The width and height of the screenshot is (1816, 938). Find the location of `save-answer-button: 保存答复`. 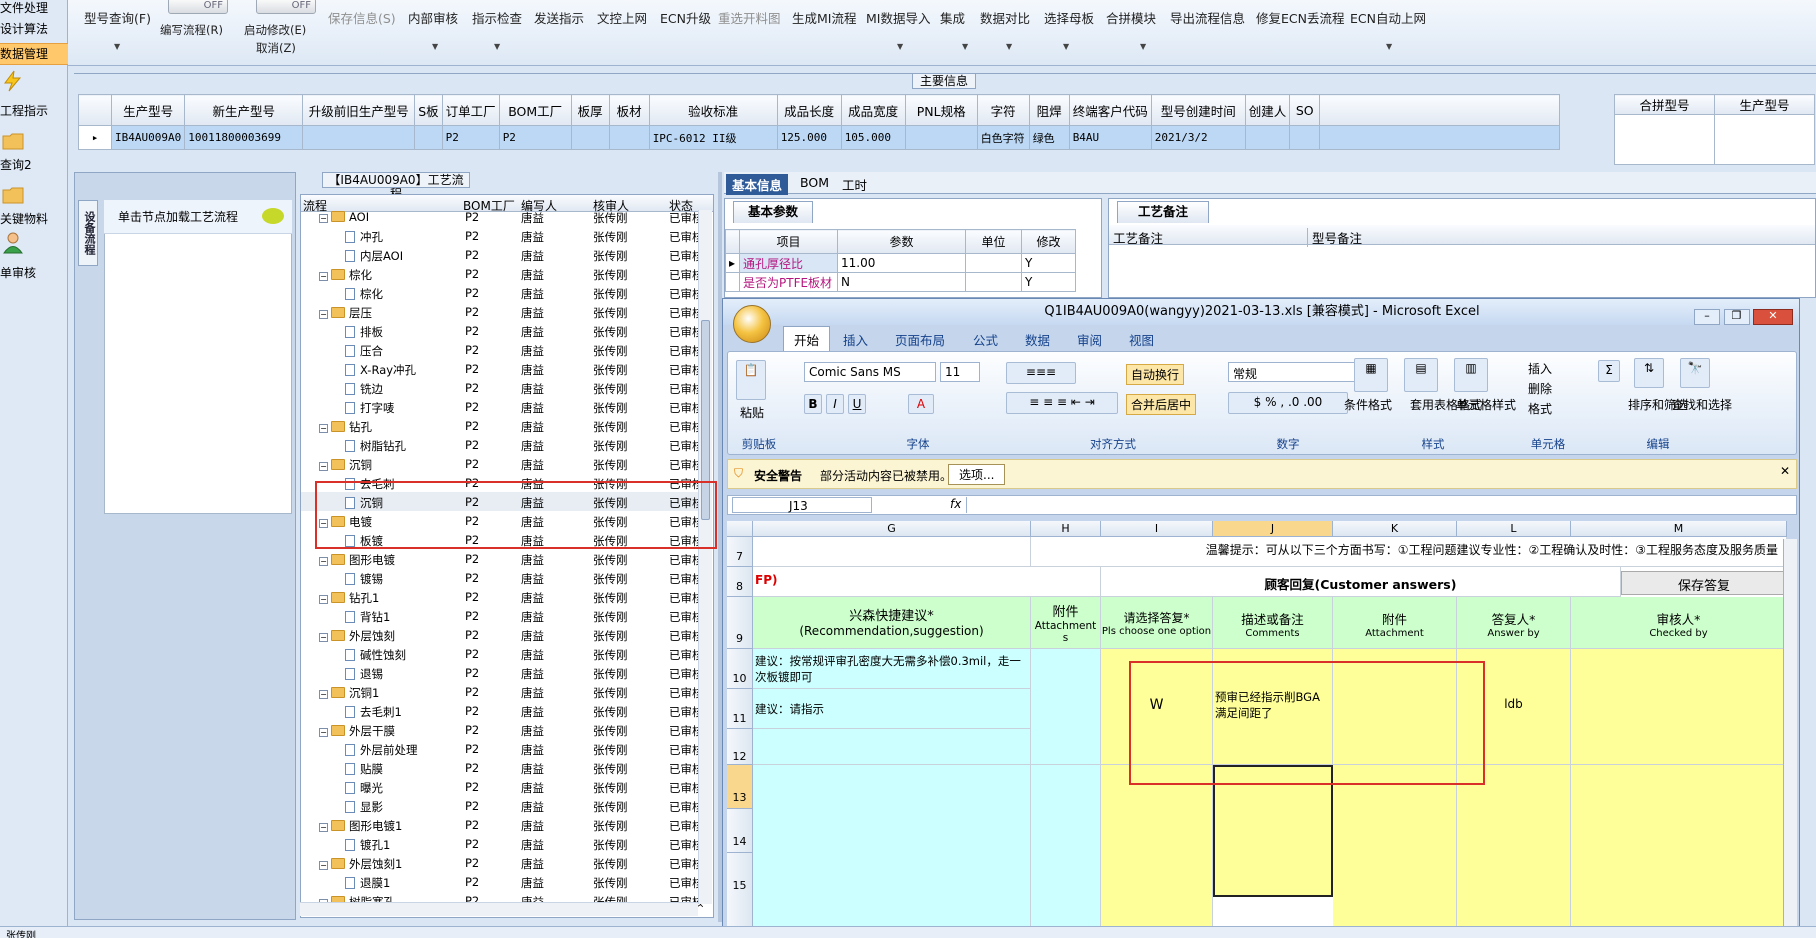

save-answer-button: 保存答复 is located at coordinates (1704, 583).